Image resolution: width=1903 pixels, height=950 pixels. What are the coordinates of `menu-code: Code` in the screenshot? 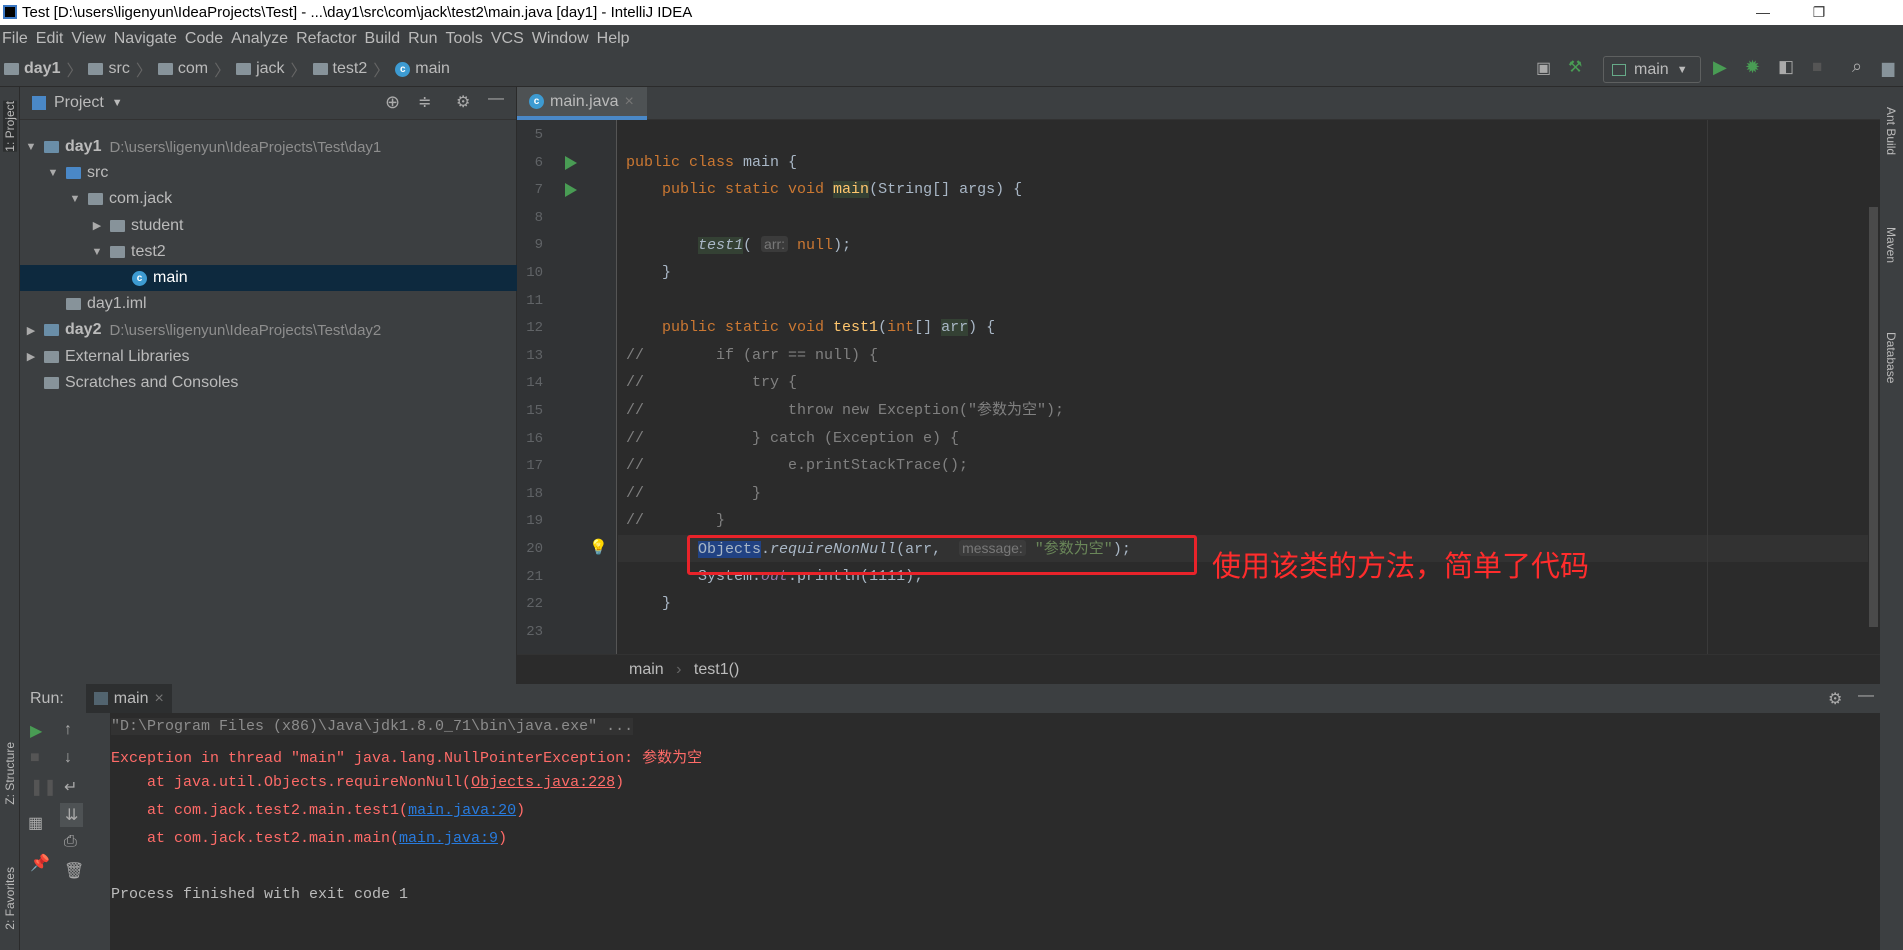 It's located at (206, 39).